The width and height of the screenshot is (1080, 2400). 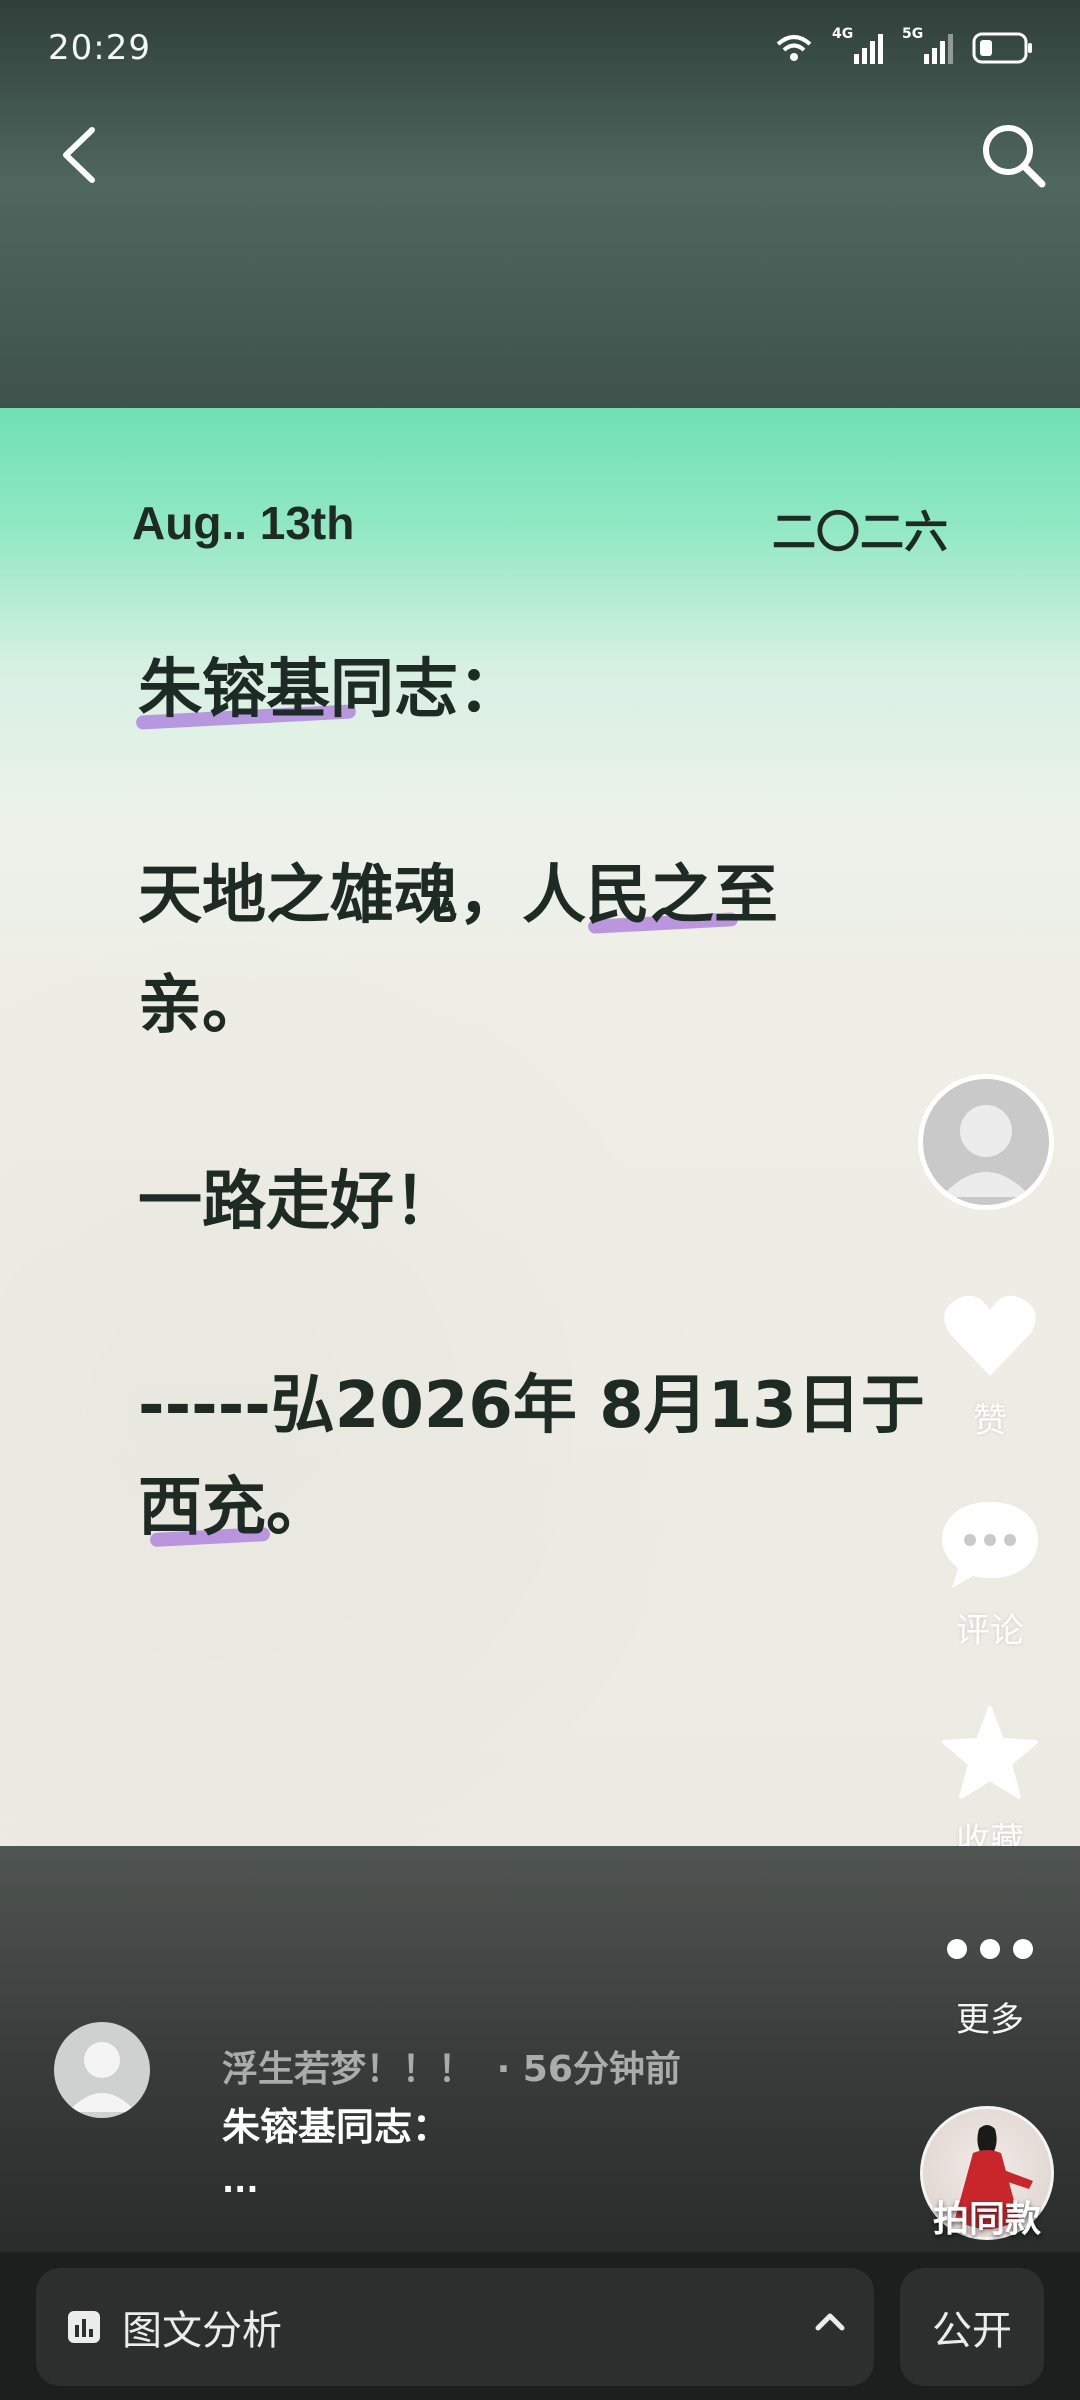 What do you see at coordinates (458, 896) in the screenshot?
I see `note-line-1: 天地之雄魂，人民之至` at bounding box center [458, 896].